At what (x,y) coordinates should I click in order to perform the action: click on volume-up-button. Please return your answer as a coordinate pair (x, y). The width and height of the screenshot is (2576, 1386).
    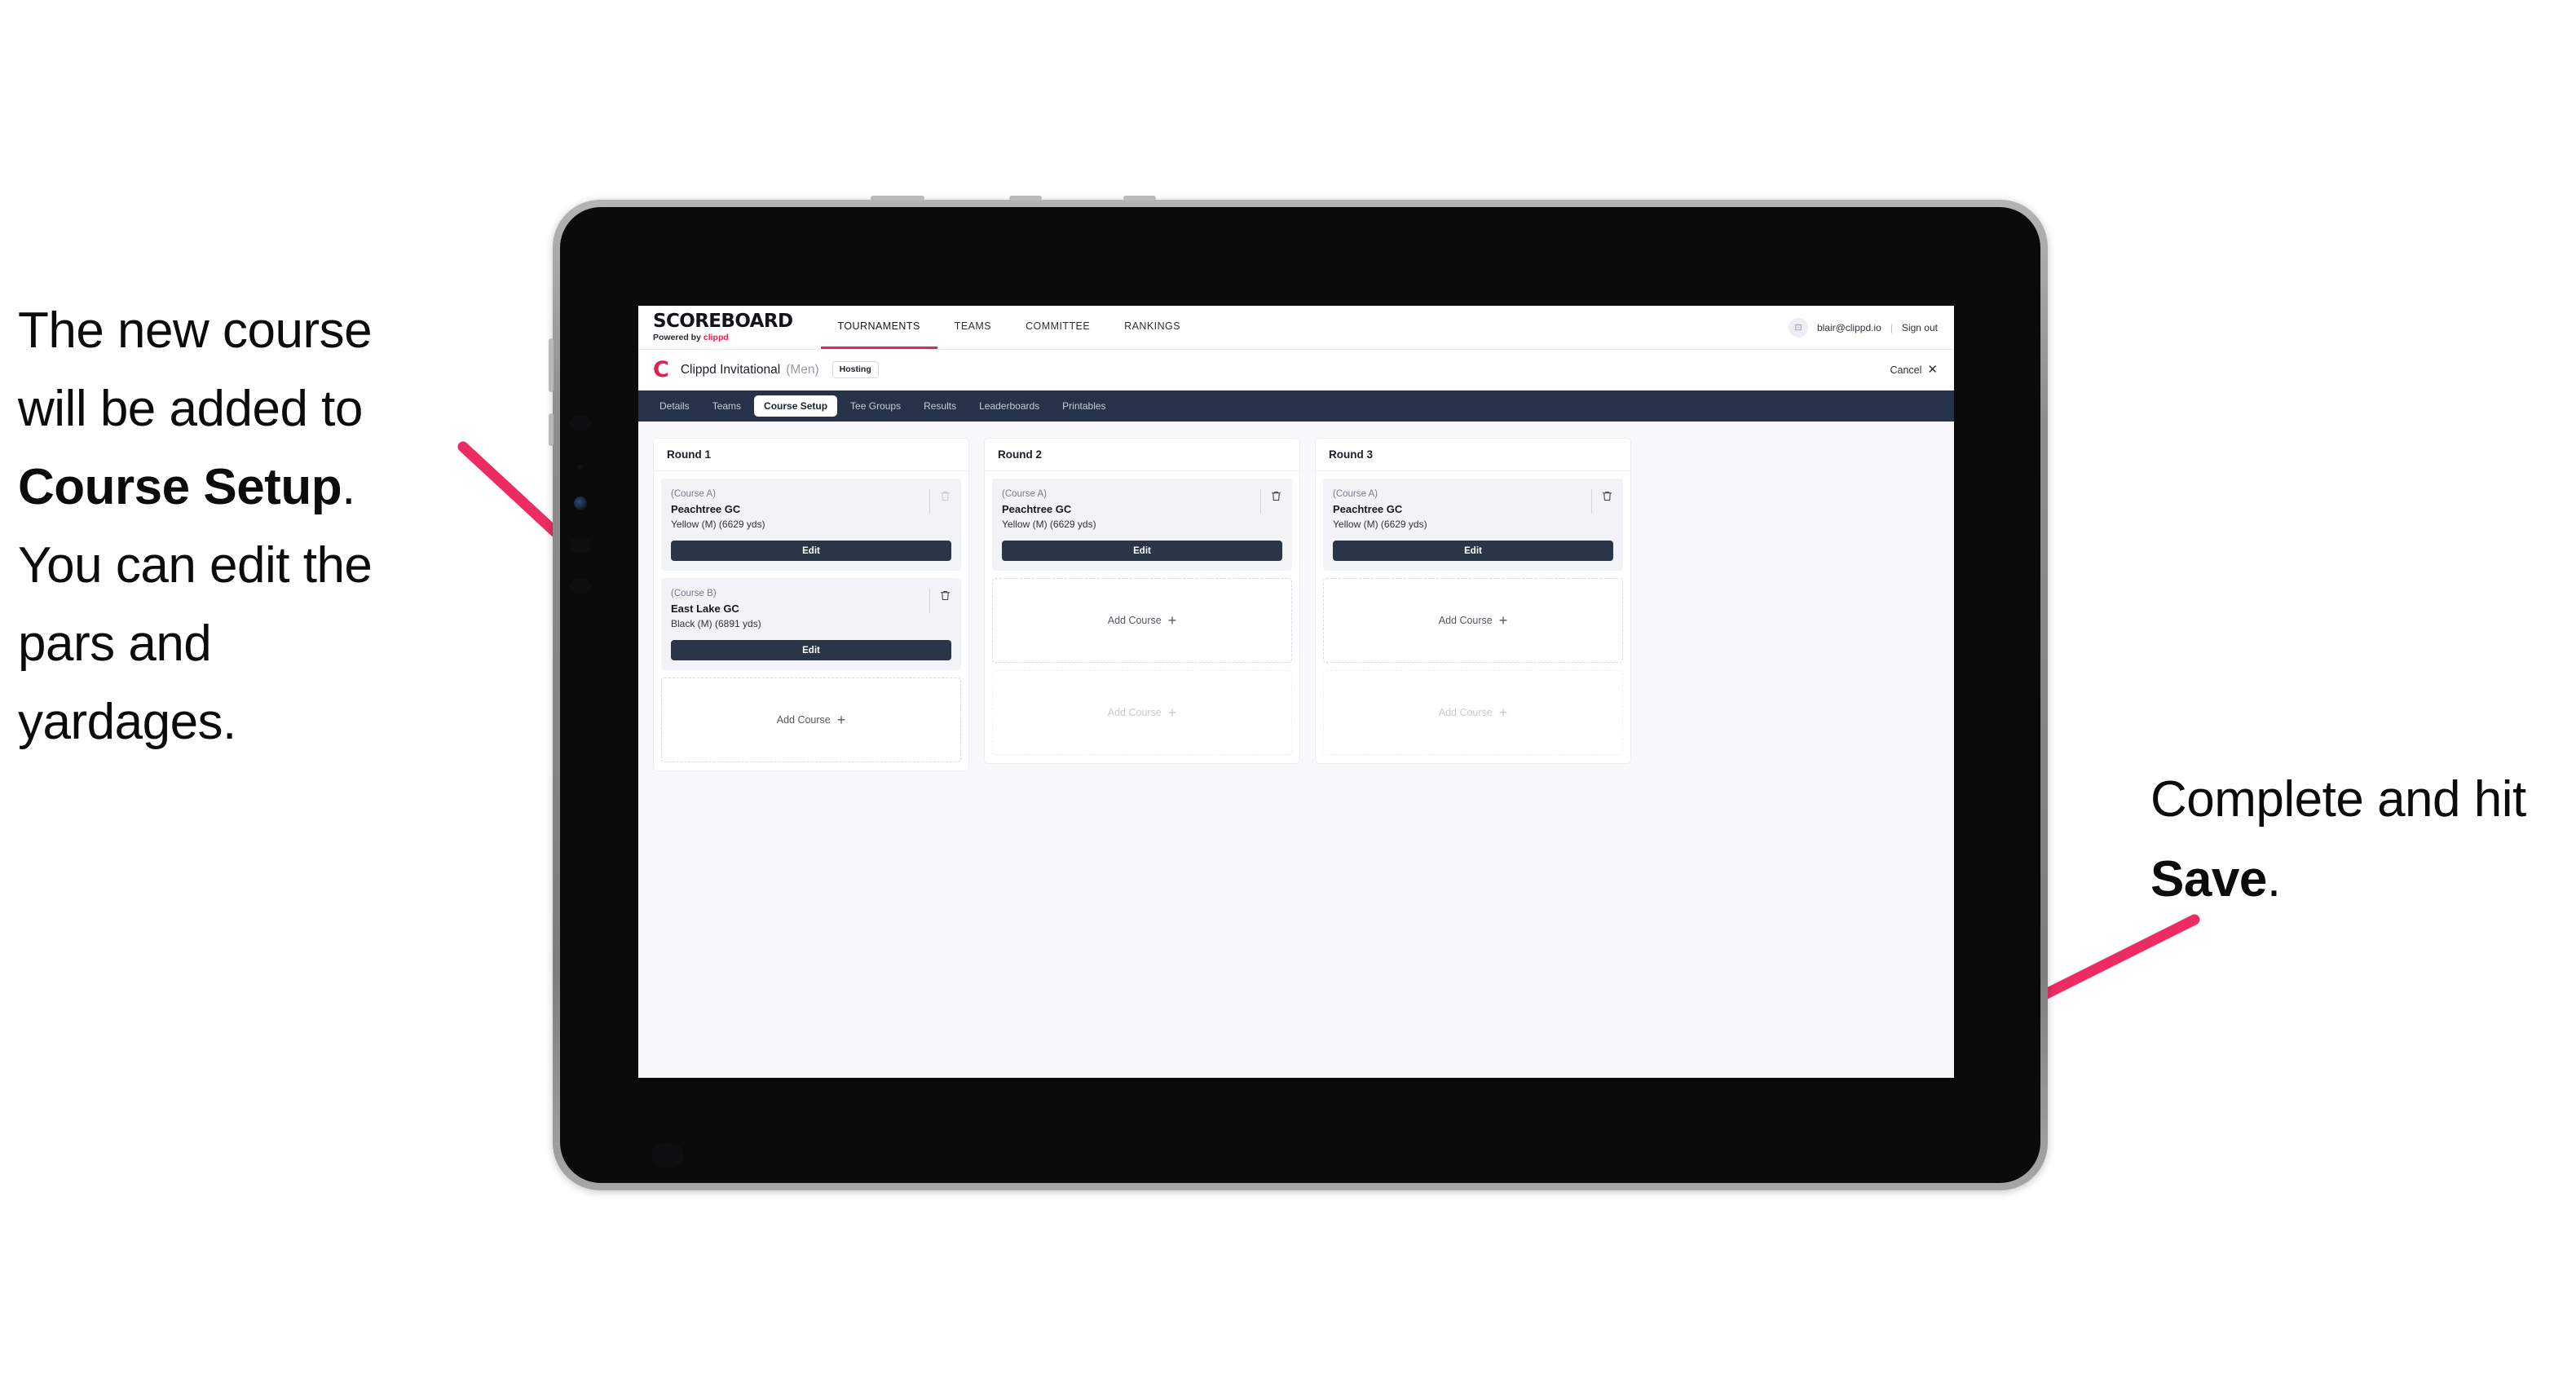
    Looking at the image, I should click on (551, 430).